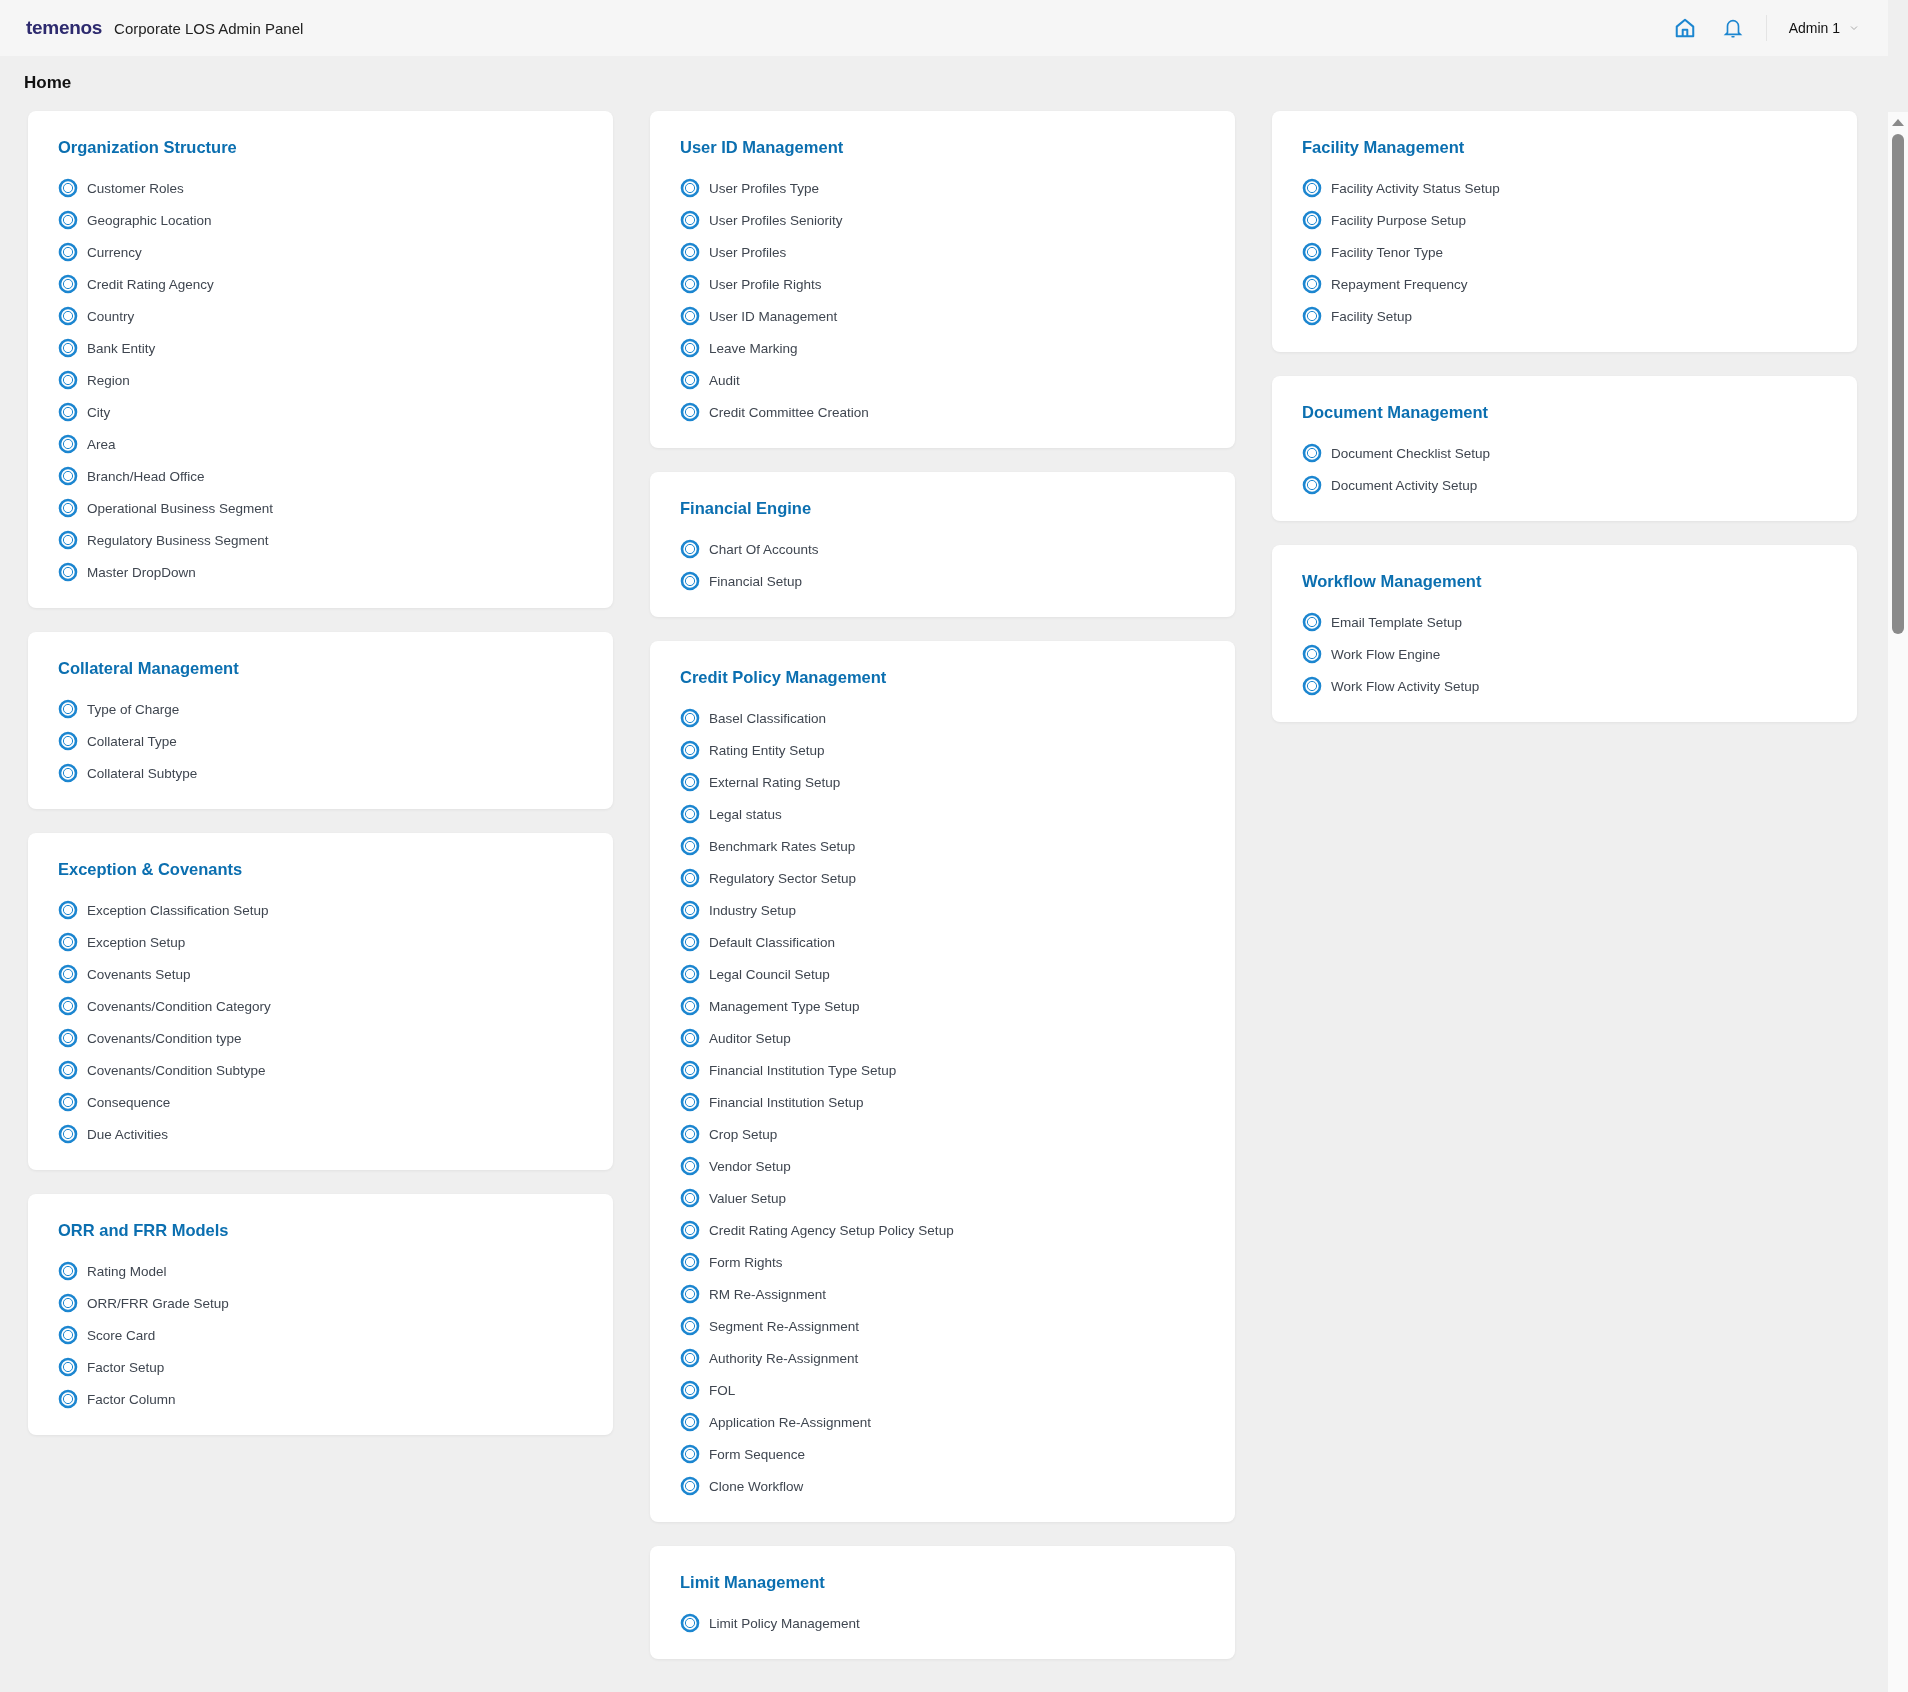  I want to click on menu-link: Rating Entity Setup, so click(752, 750).